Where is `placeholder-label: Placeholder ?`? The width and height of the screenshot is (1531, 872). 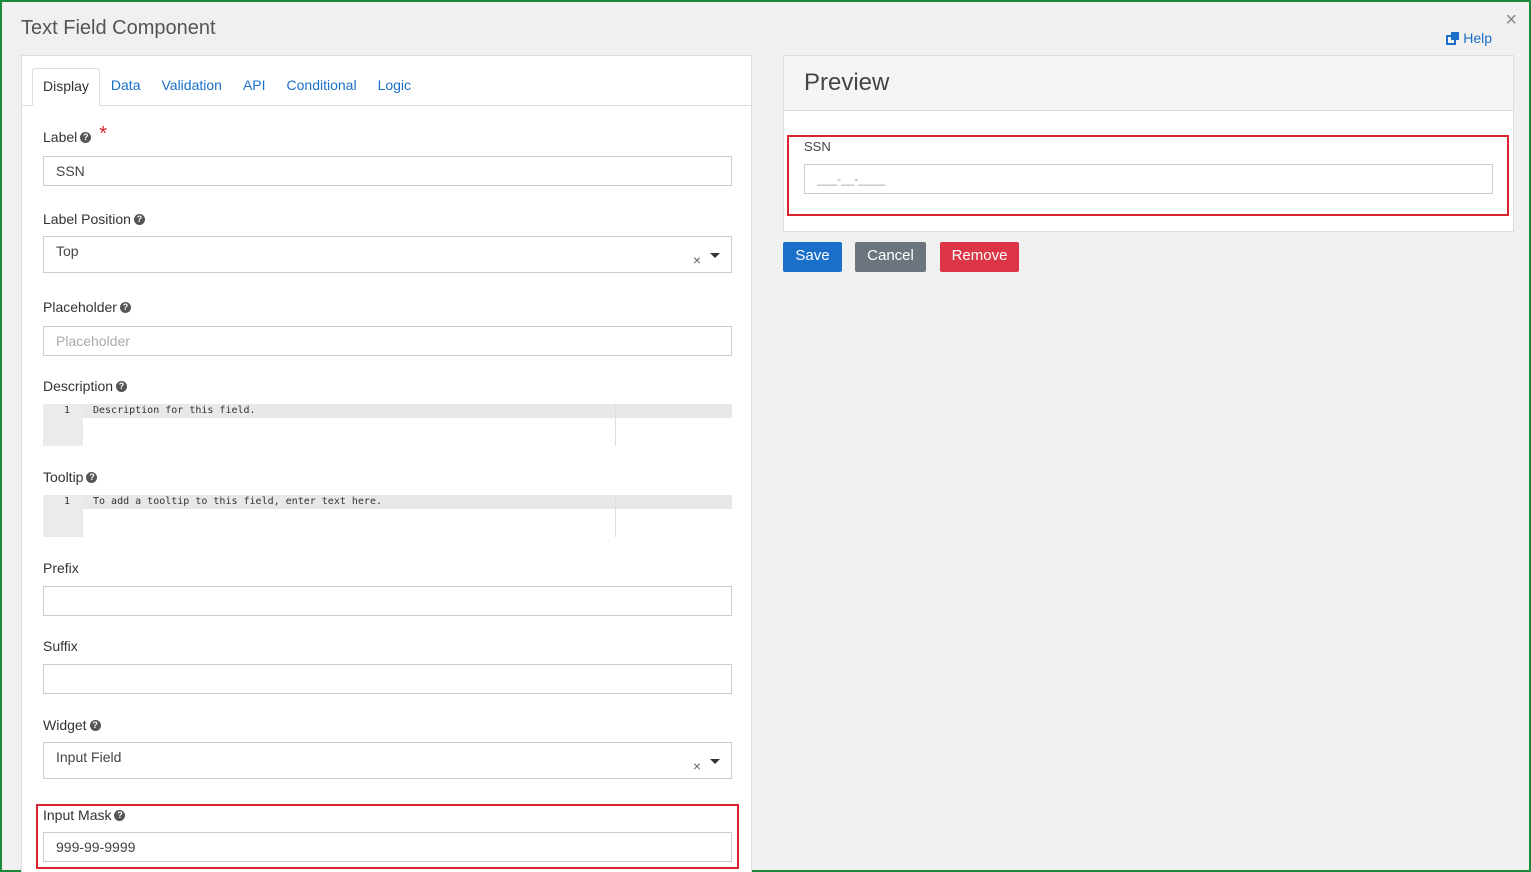
placeholder-label: Placeholder ? is located at coordinates (387, 307).